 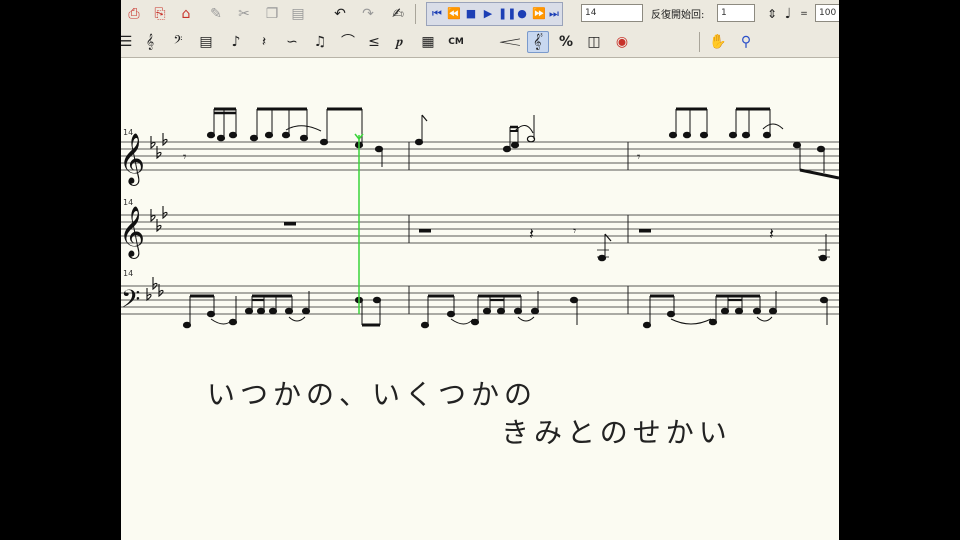 I want to click on rewind-icon: ⏪, so click(x=454, y=14).